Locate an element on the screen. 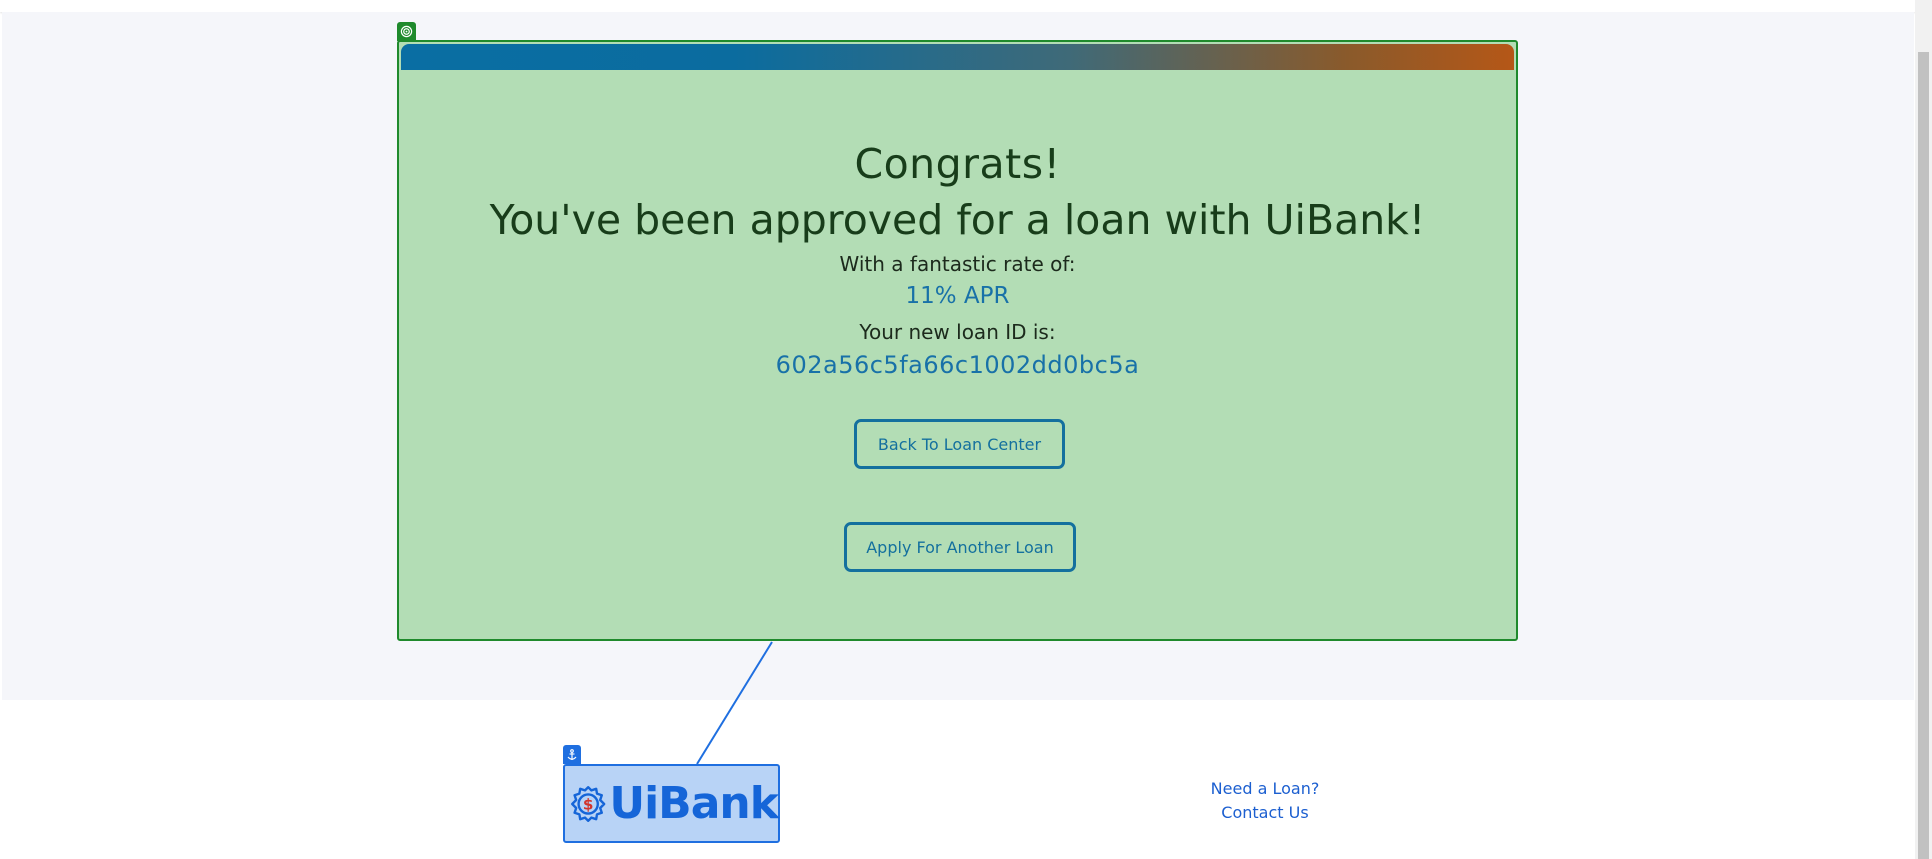  contact-us-link: Contact Us is located at coordinates (1265, 813).